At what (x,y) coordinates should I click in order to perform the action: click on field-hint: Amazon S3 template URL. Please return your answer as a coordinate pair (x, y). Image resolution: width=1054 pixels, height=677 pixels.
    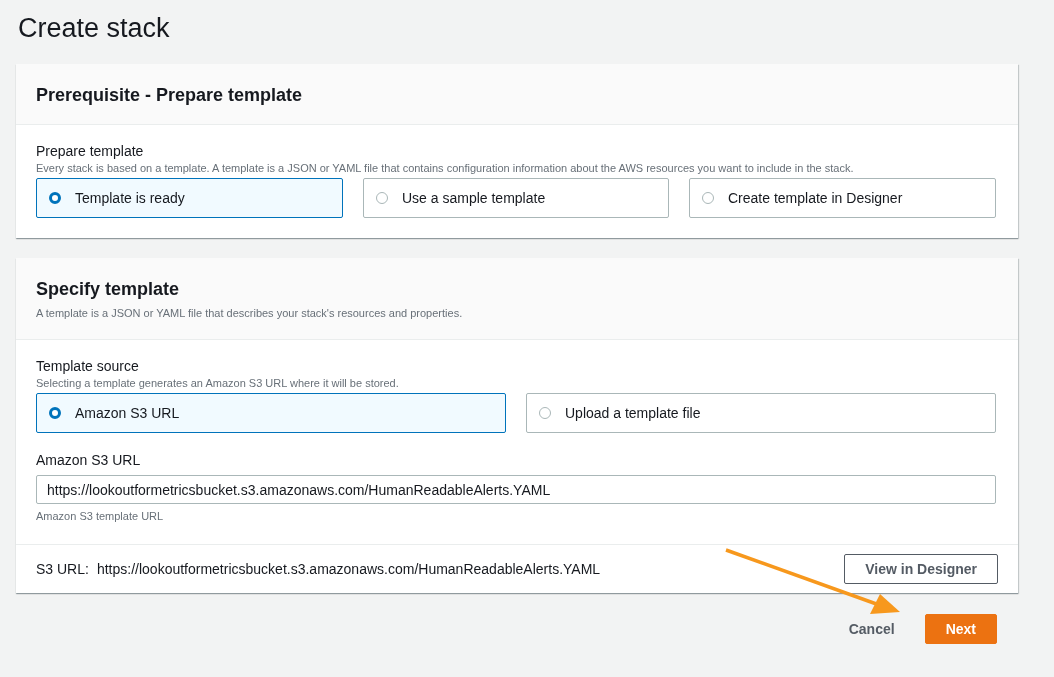
    Looking at the image, I should click on (100, 516).